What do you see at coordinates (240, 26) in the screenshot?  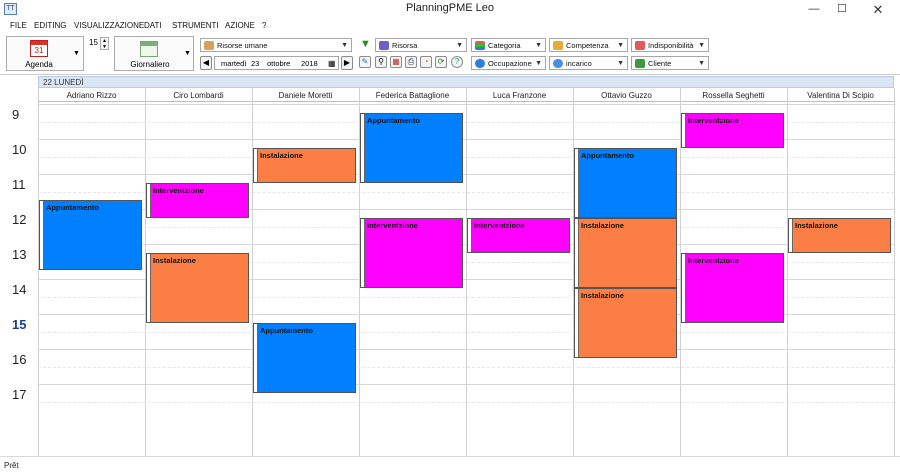 I see `menu-azione: AZIONE` at bounding box center [240, 26].